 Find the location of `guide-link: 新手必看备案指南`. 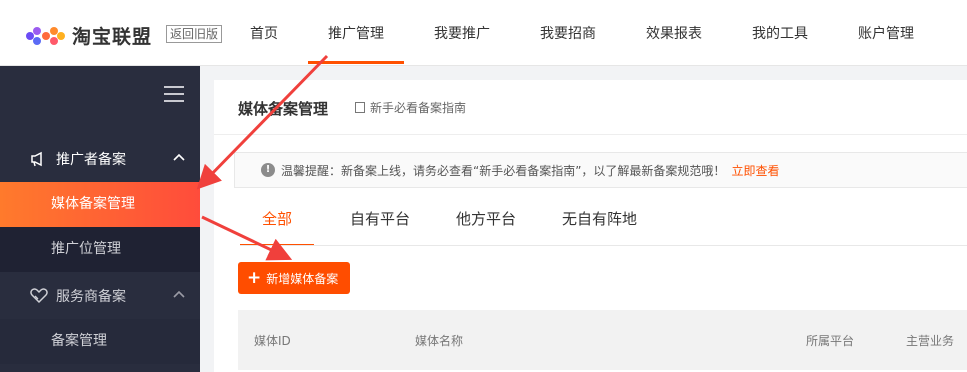

guide-link: 新手必看备案指南 is located at coordinates (410, 107).